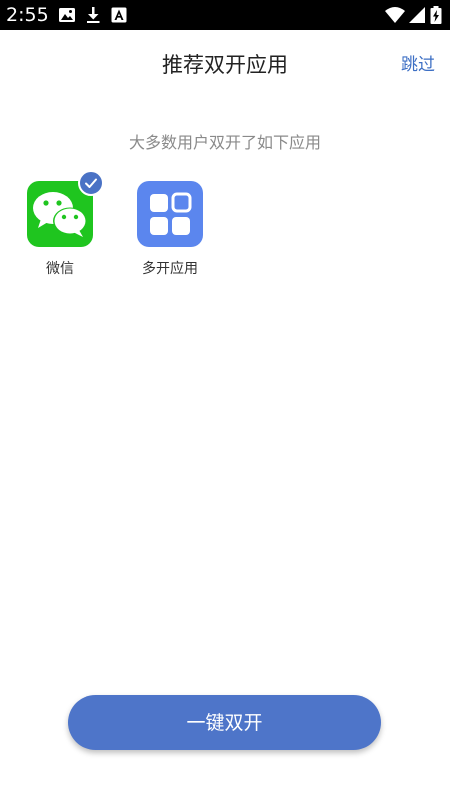 The image size is (450, 800). What do you see at coordinates (91, 183) in the screenshot?
I see `selected-check-icon` at bounding box center [91, 183].